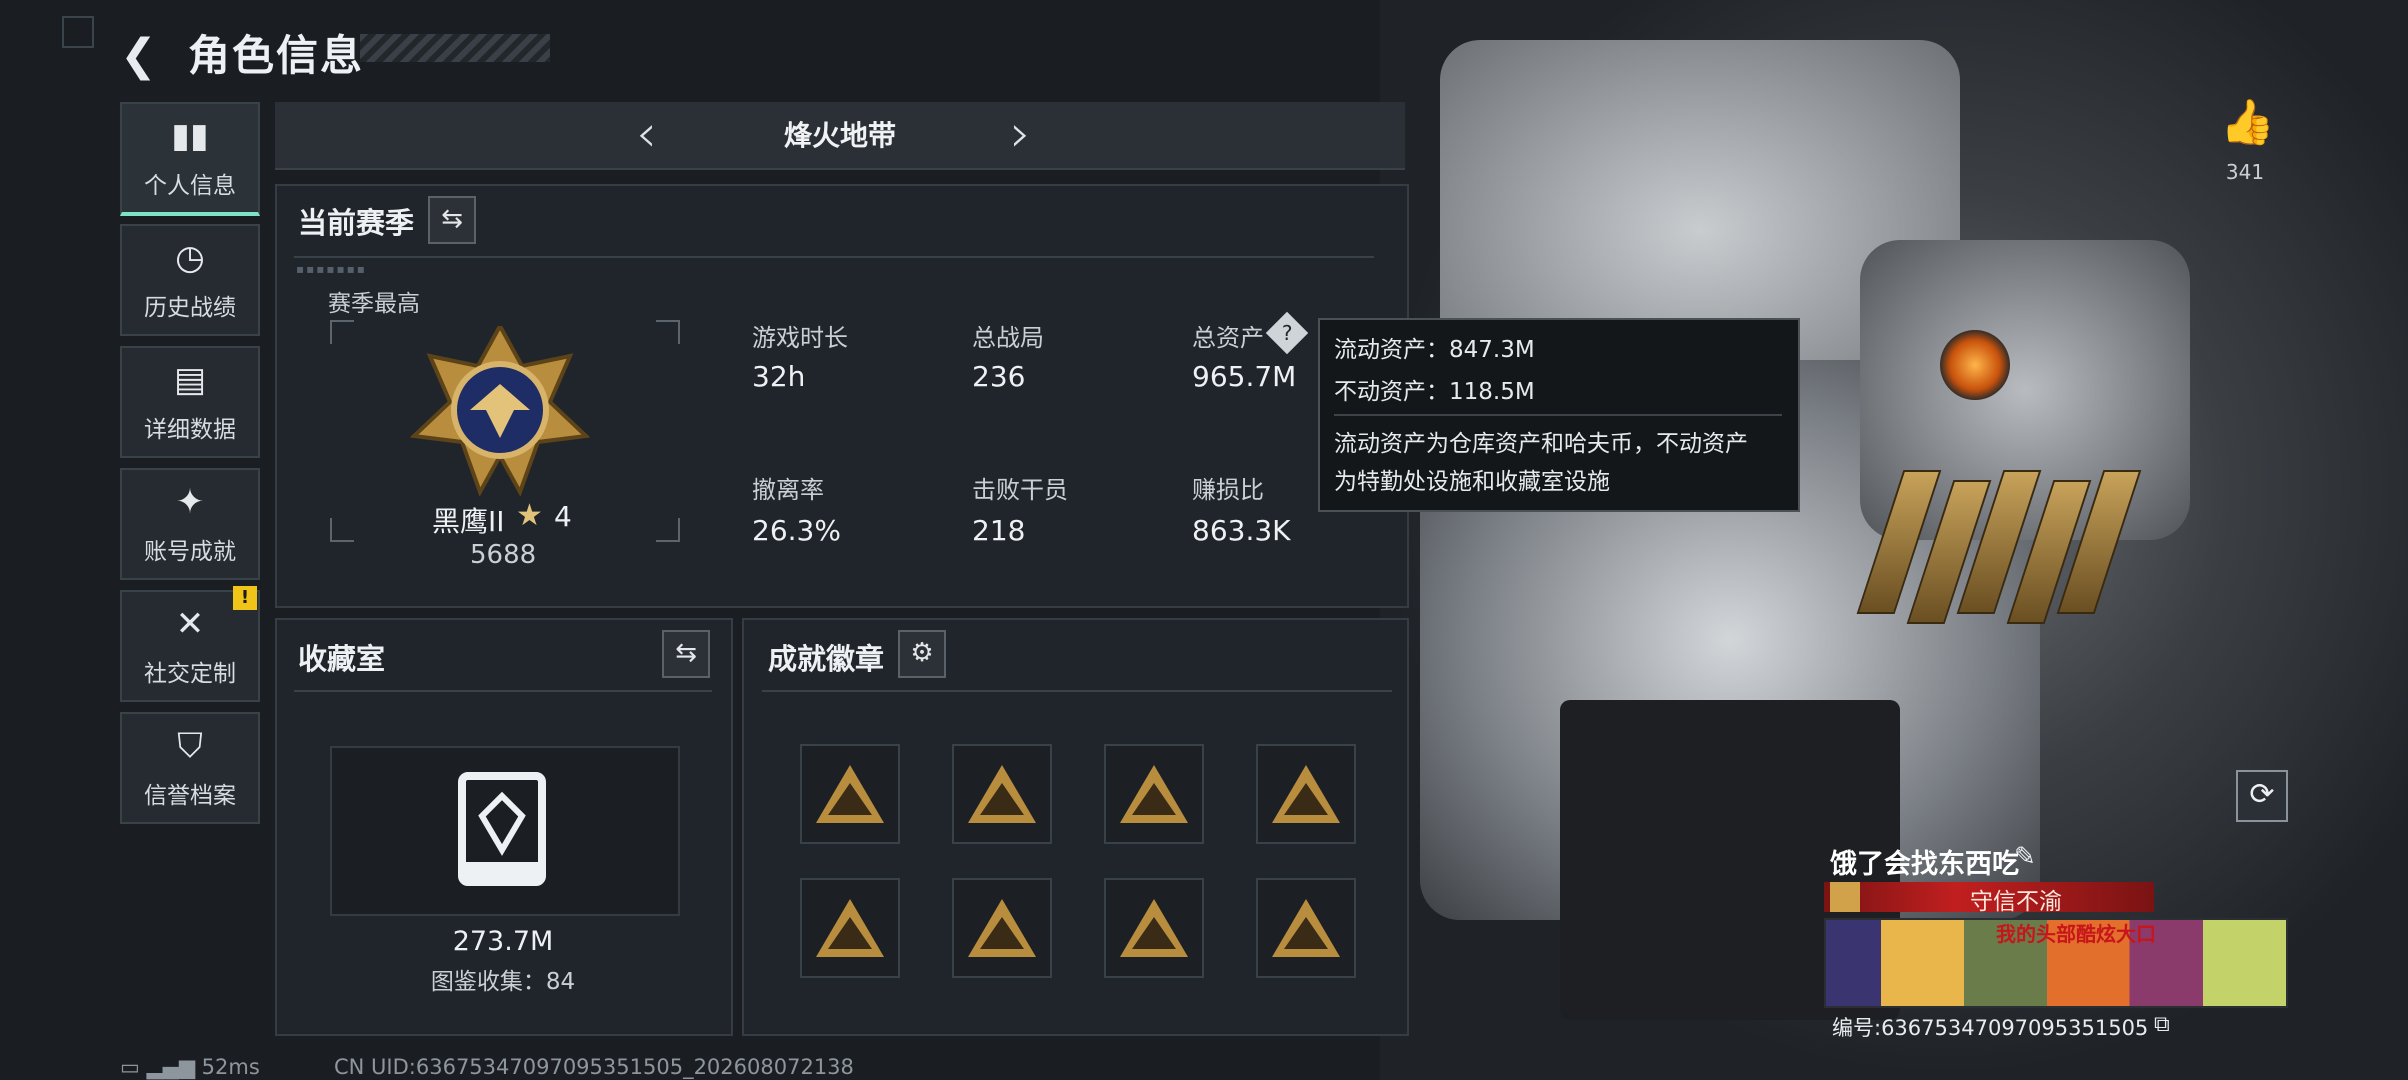 This screenshot has width=2408, height=1080. What do you see at coordinates (779, 376) in the screenshot?
I see `stat-value: 32h` at bounding box center [779, 376].